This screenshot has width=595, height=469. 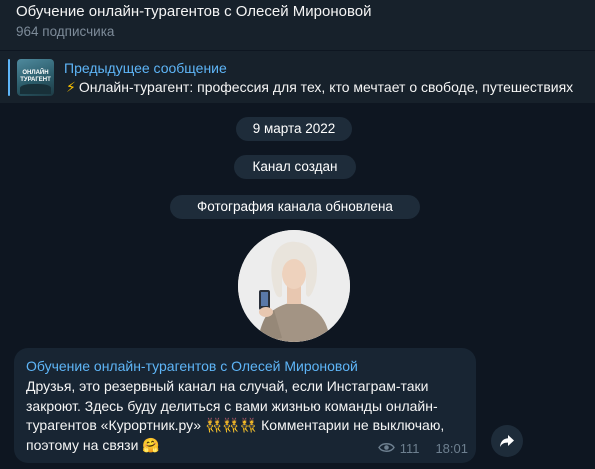 What do you see at coordinates (9, 77) in the screenshot?
I see `pinned-indicator` at bounding box center [9, 77].